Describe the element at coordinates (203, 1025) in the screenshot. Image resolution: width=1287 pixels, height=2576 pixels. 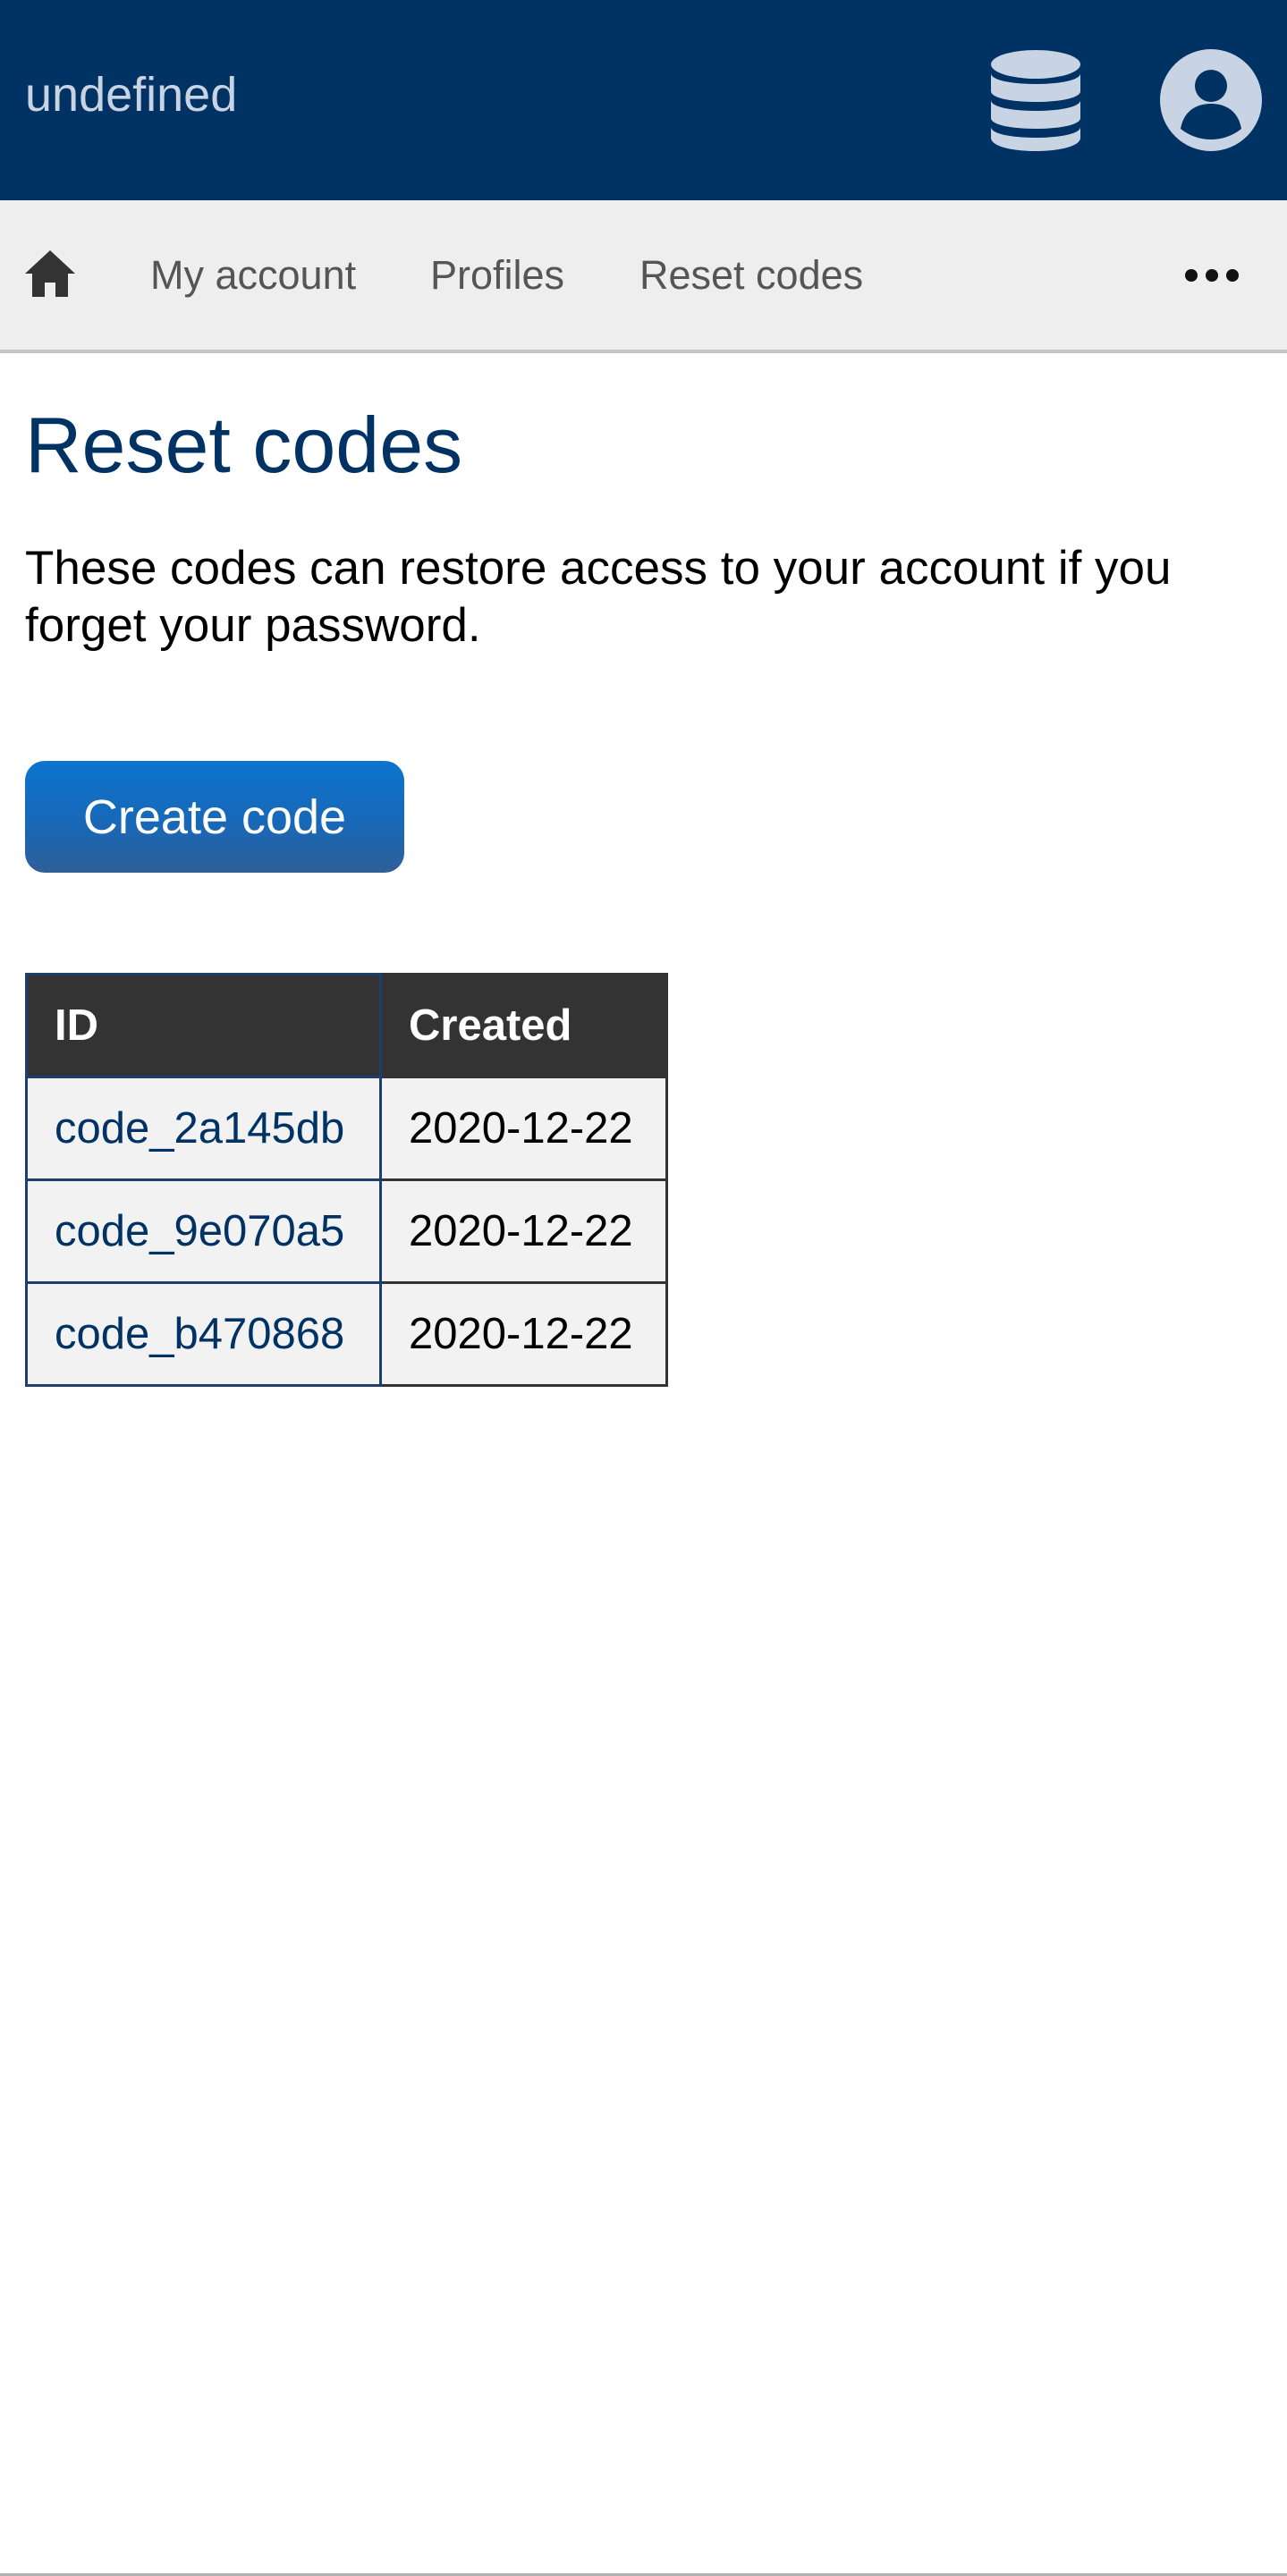
I see `column-header-id: ID` at that location.